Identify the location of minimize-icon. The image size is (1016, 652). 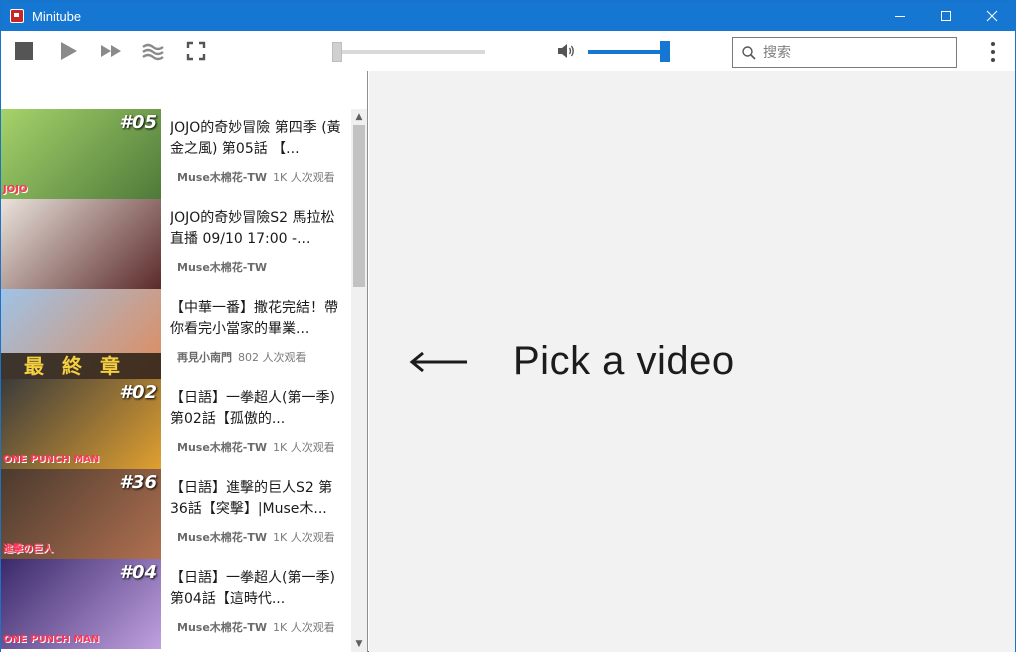
(900, 16).